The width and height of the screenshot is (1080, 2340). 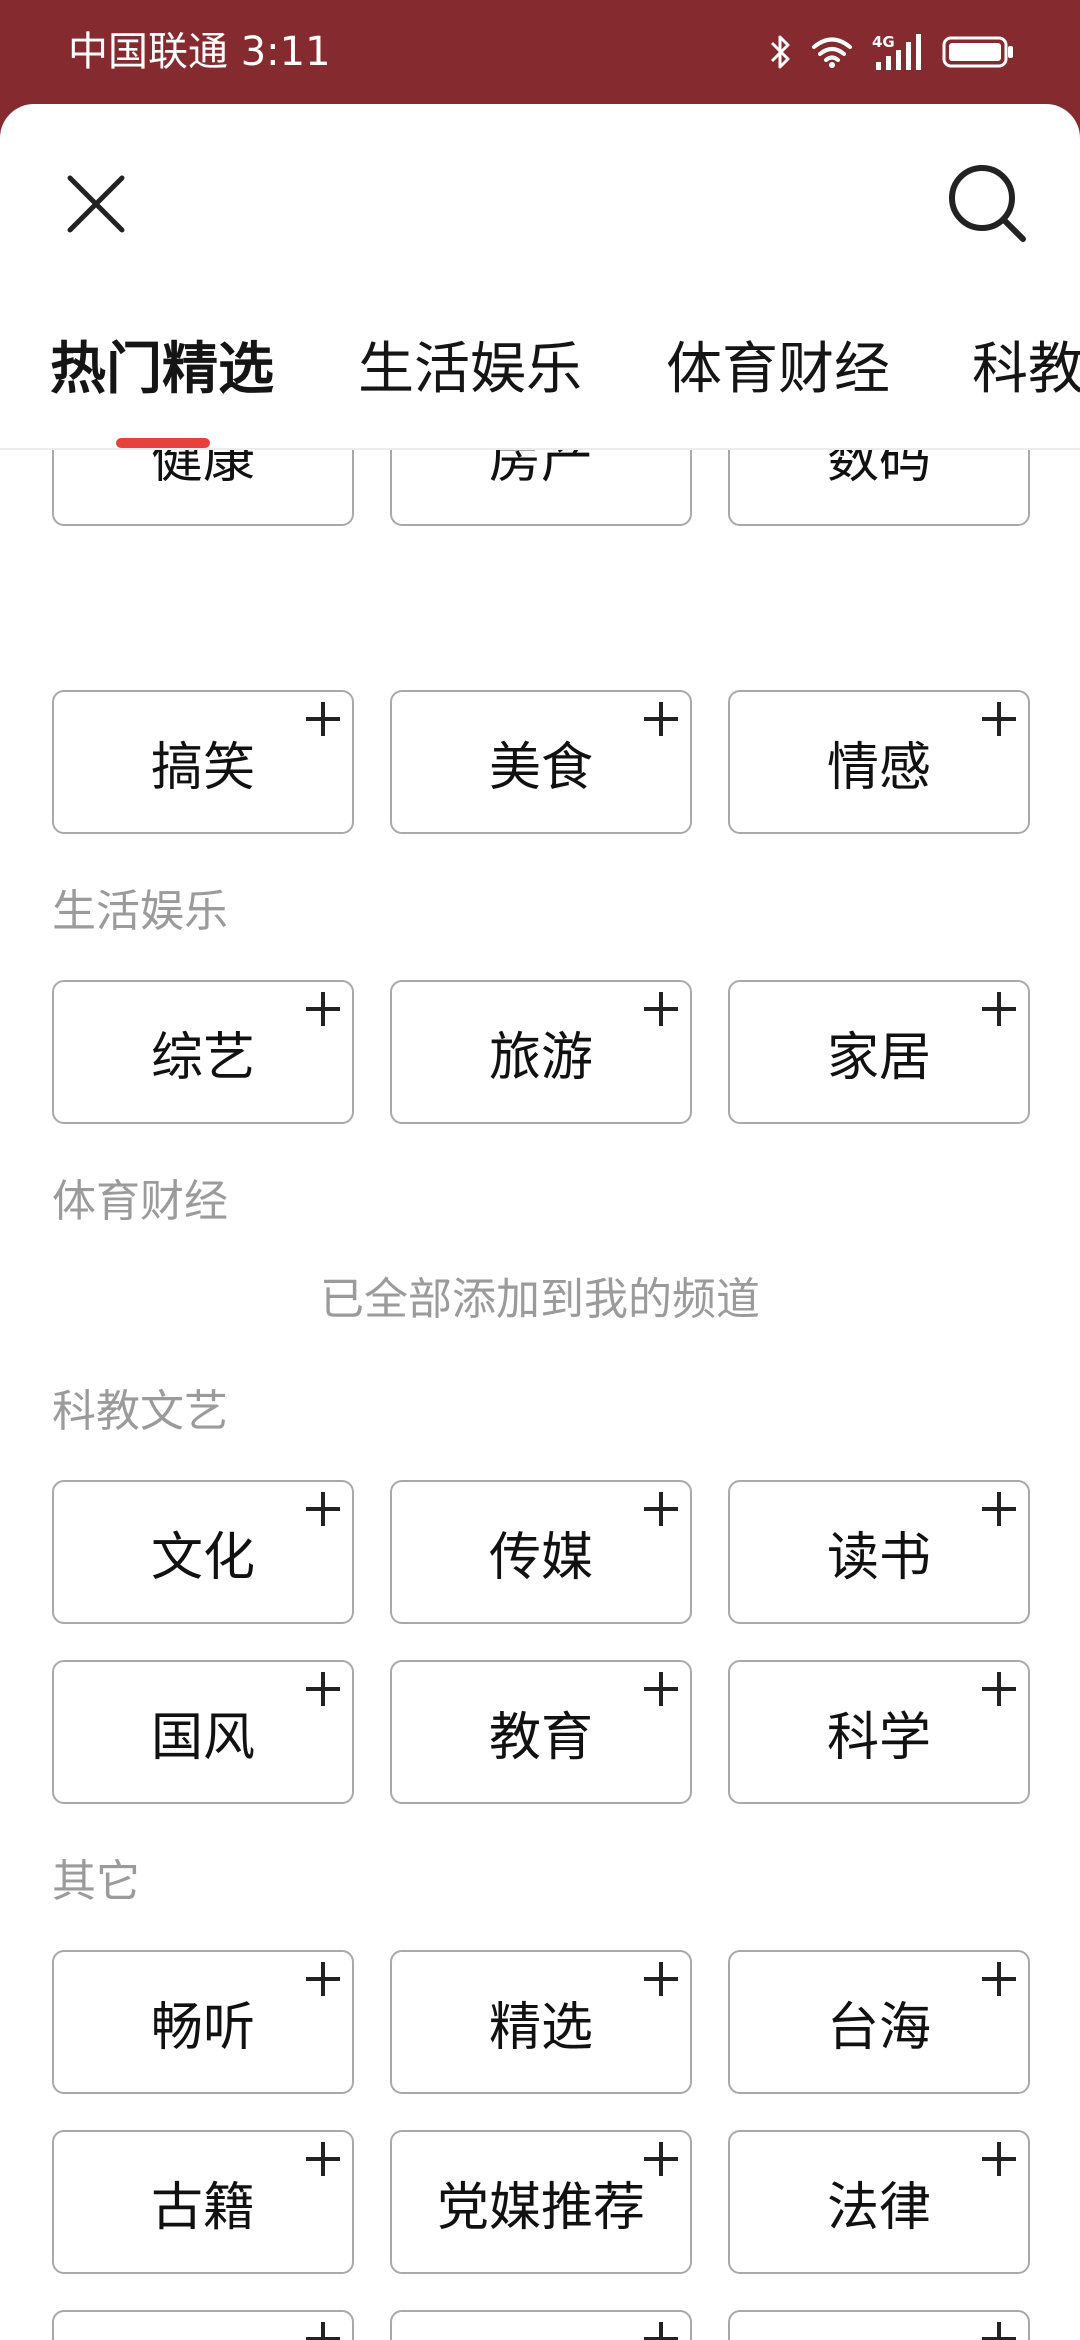 I want to click on channel-chip: 美食, so click(x=541, y=762).